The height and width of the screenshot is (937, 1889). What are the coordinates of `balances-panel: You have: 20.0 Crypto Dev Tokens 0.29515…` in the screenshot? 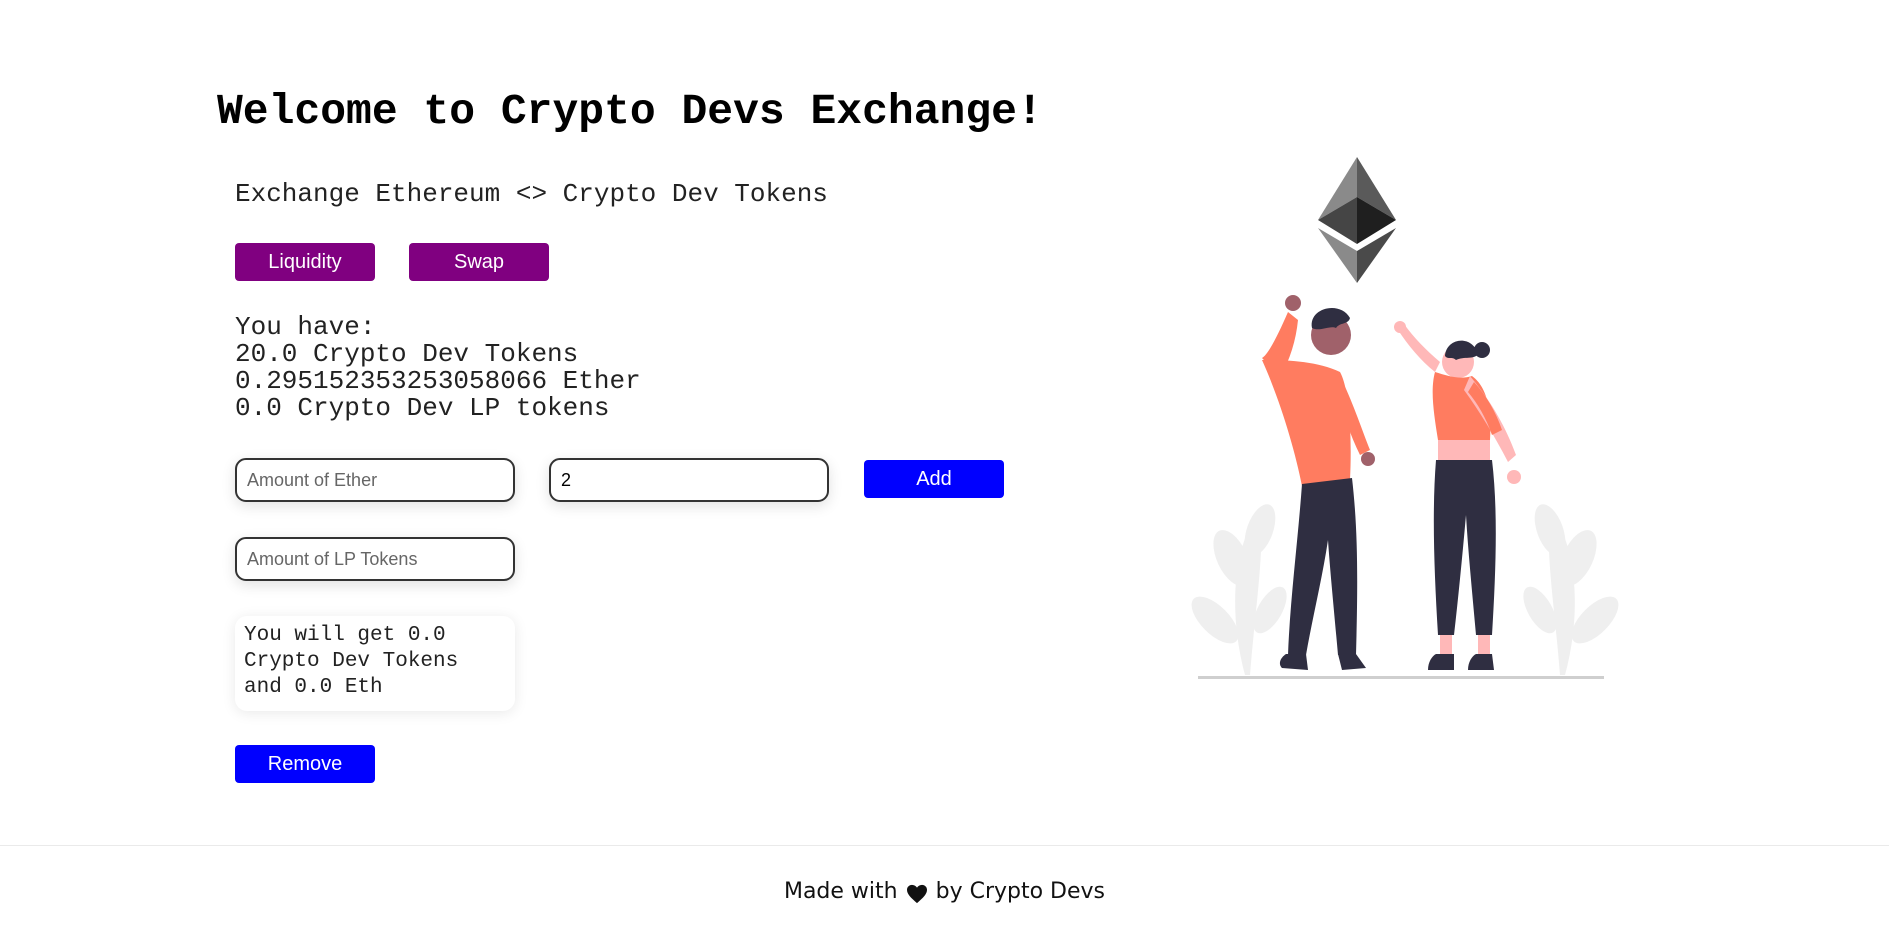 It's located at (438, 368).